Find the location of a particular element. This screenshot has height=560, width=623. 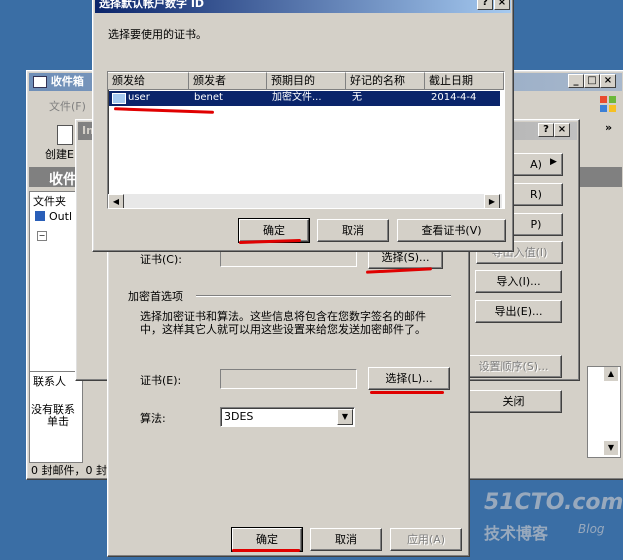

cell-issuer: benet is located at coordinates (208, 97).